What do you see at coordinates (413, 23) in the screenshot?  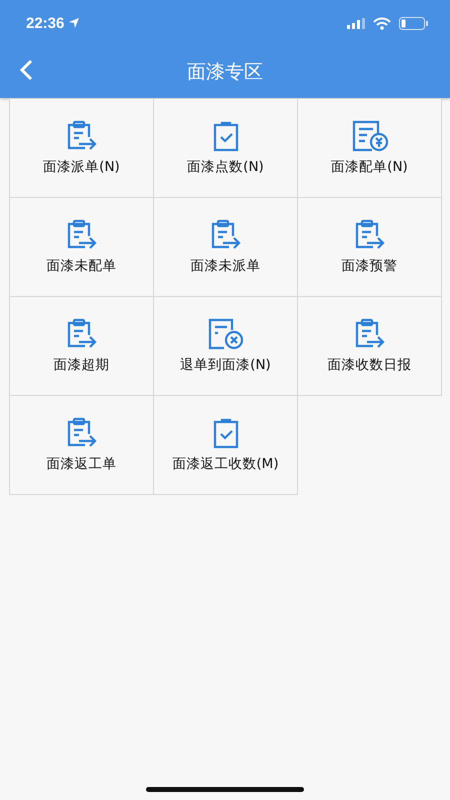 I see `battery-icon` at bounding box center [413, 23].